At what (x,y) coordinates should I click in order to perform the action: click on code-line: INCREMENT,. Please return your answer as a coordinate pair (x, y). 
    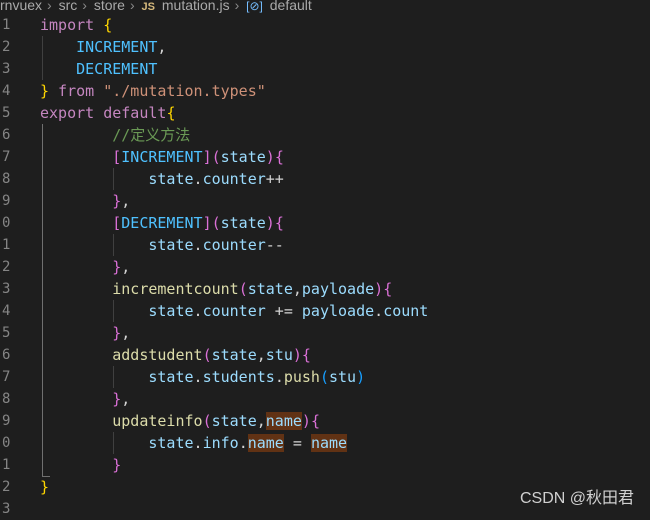
    Looking at the image, I should click on (103, 47).